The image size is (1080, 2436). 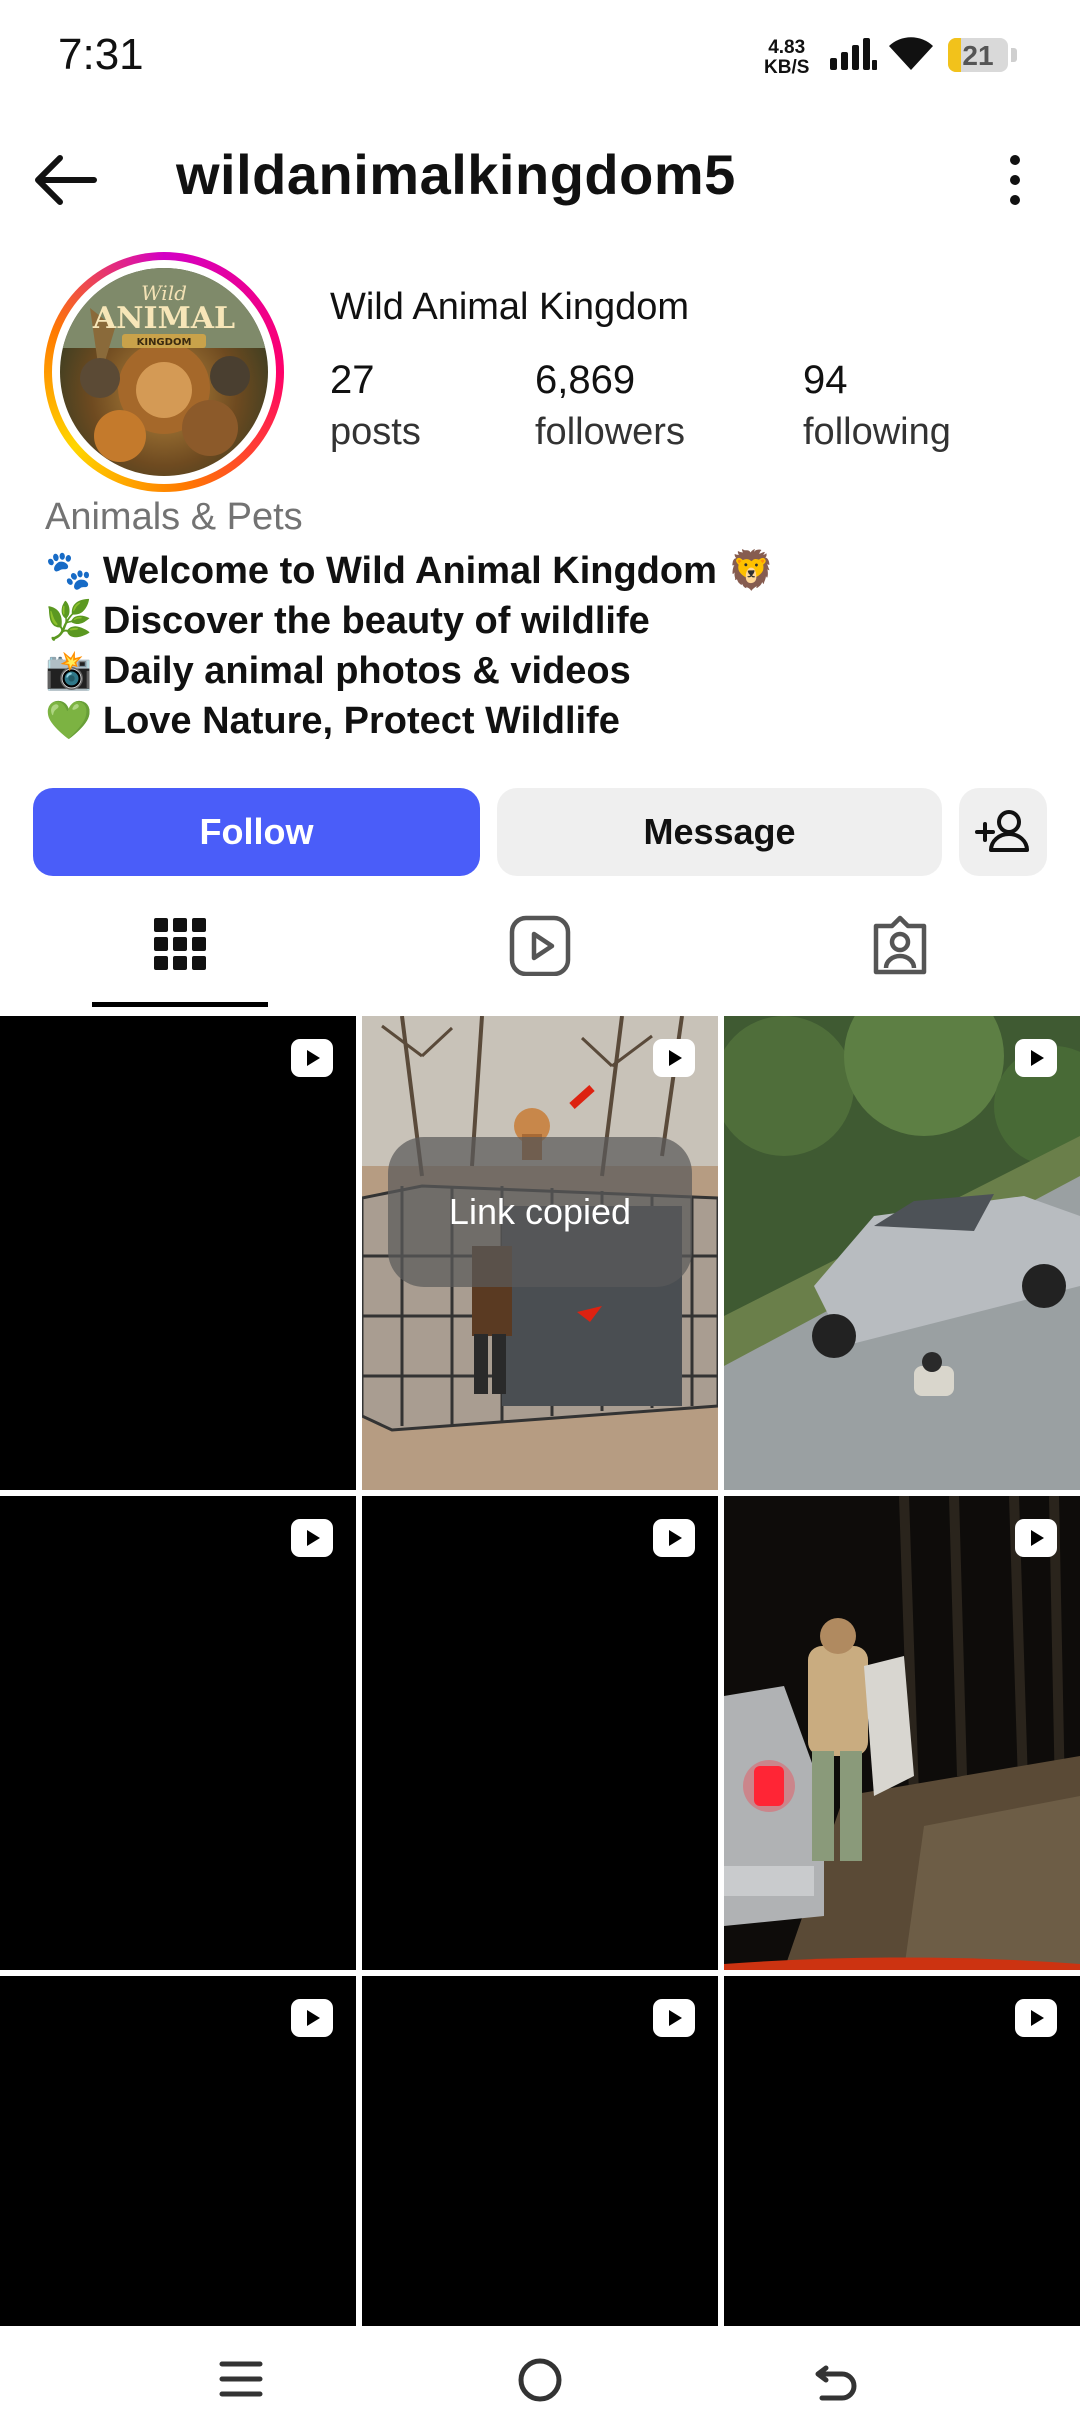 I want to click on bio-line: 📸 Daily animal photos & videos, so click(x=338, y=671).